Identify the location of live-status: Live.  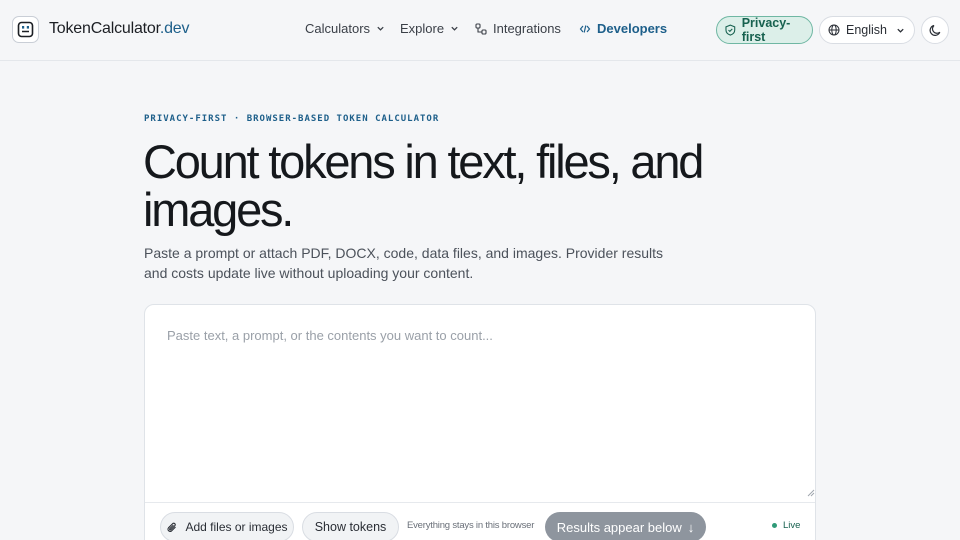
(786, 525).